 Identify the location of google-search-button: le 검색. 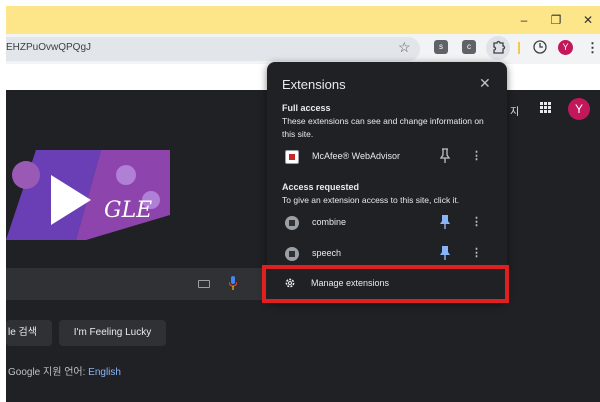
(29, 333).